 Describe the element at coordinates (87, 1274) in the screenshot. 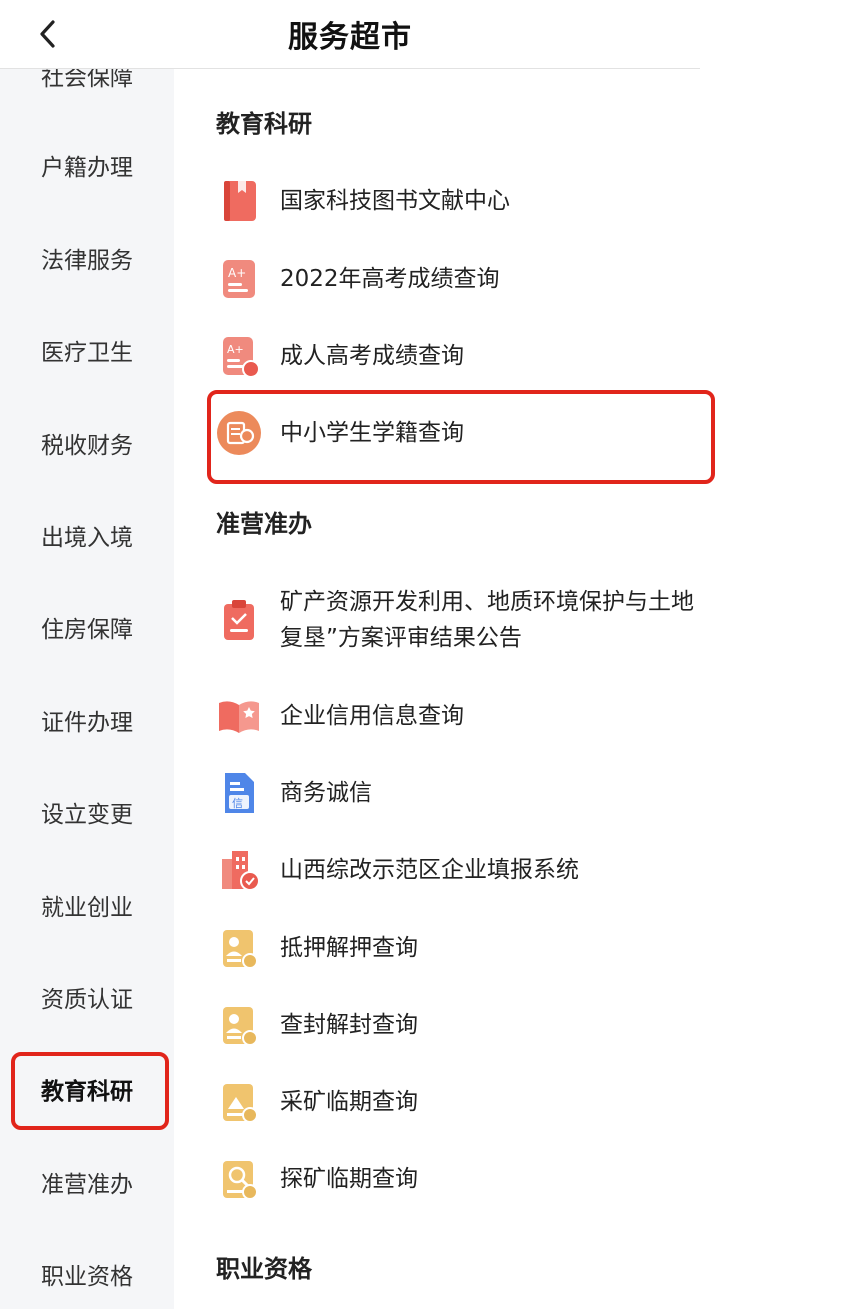

I see `sidebar-item-professional-qualification: 职业资格` at that location.